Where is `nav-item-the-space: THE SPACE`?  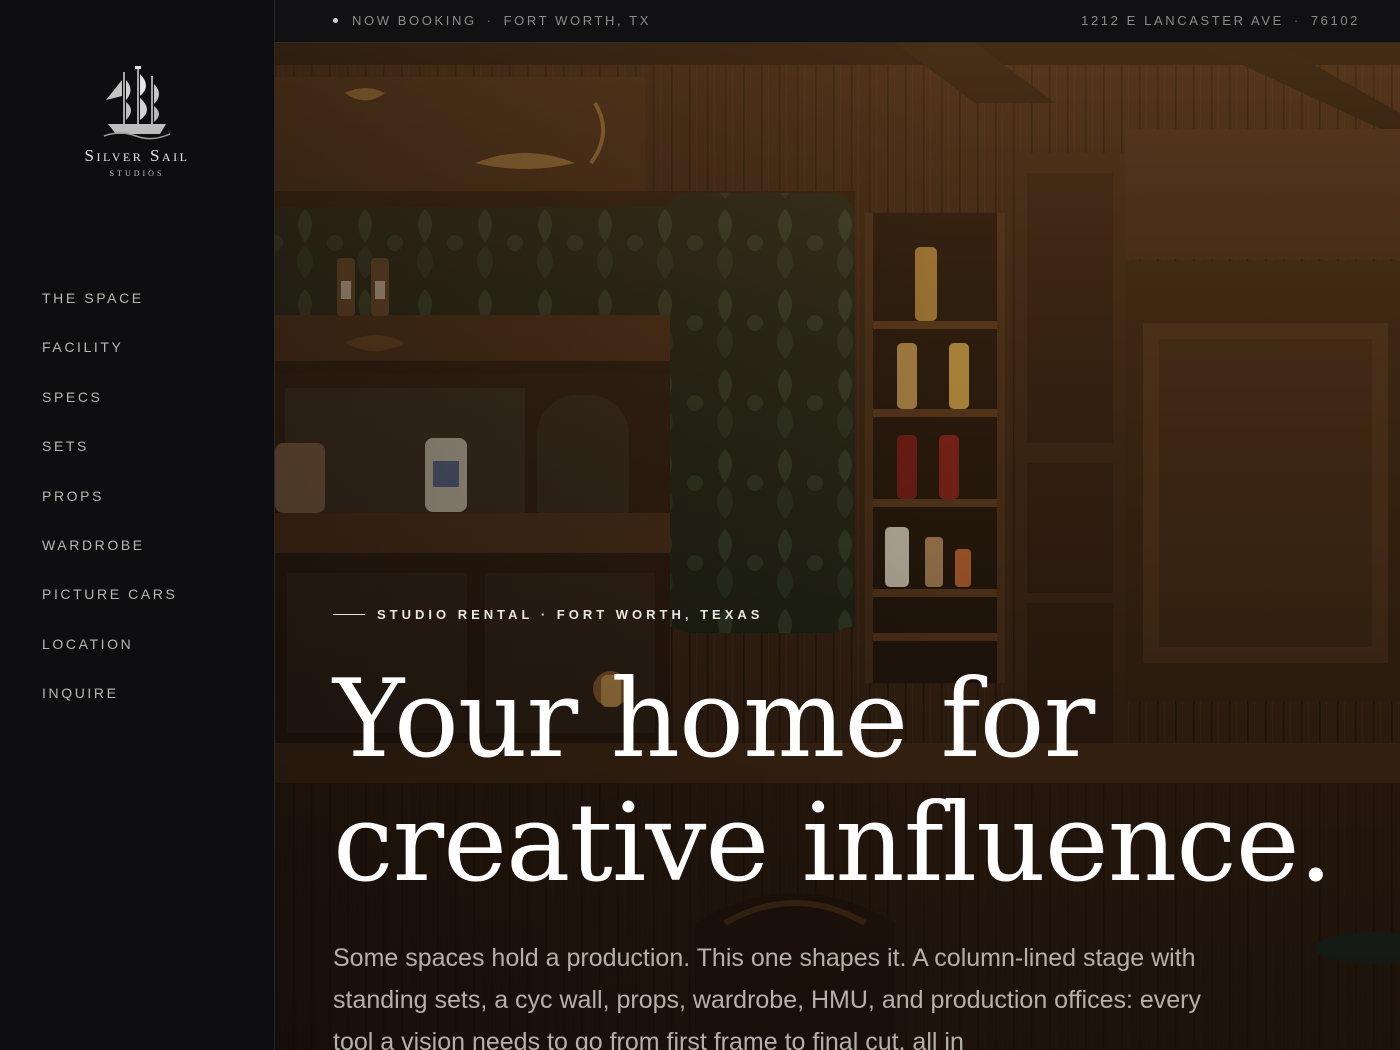 nav-item-the-space: THE SPACE is located at coordinates (109, 312).